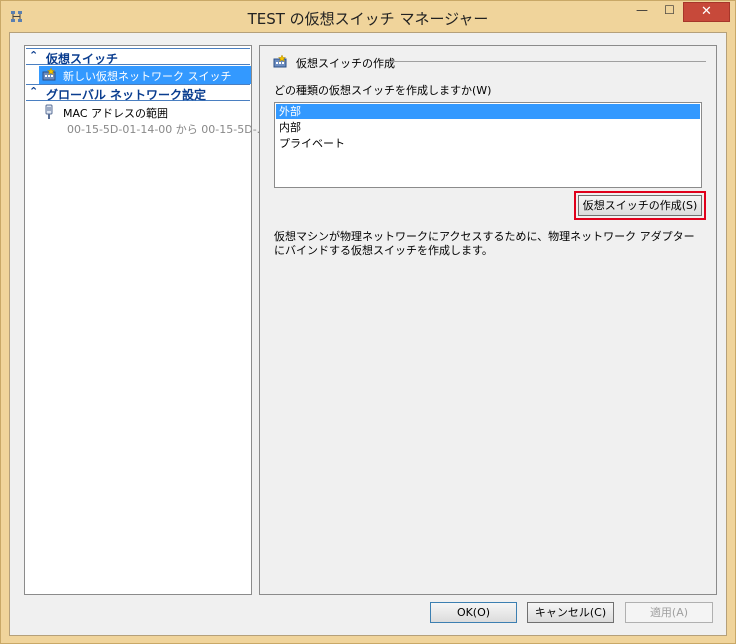 This screenshot has height=644, width=736. I want to click on category-label: グローバル ネットワーク設定, so click(126, 95).